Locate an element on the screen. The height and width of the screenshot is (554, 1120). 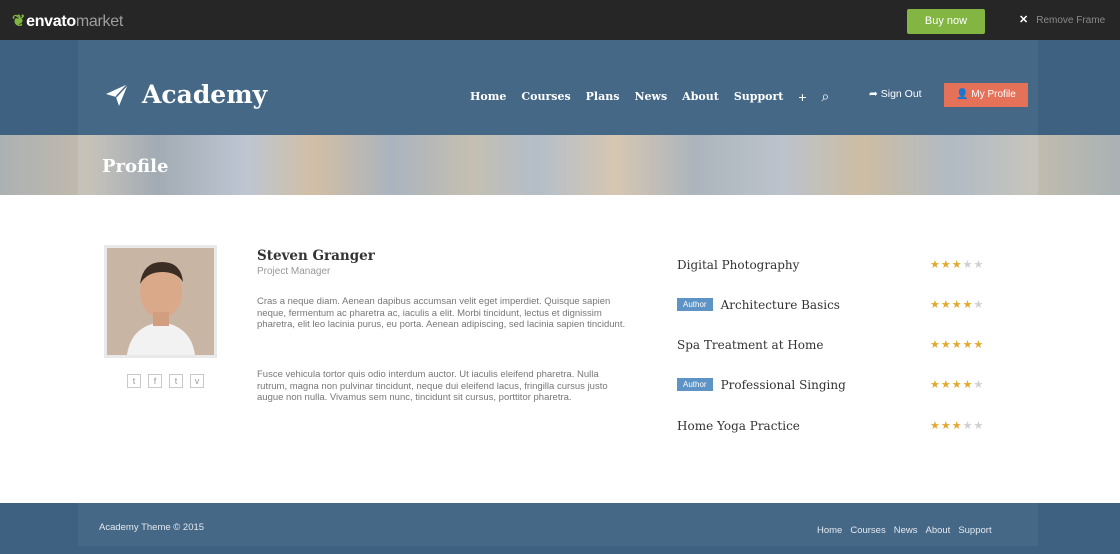
avatar is located at coordinates (160, 301).